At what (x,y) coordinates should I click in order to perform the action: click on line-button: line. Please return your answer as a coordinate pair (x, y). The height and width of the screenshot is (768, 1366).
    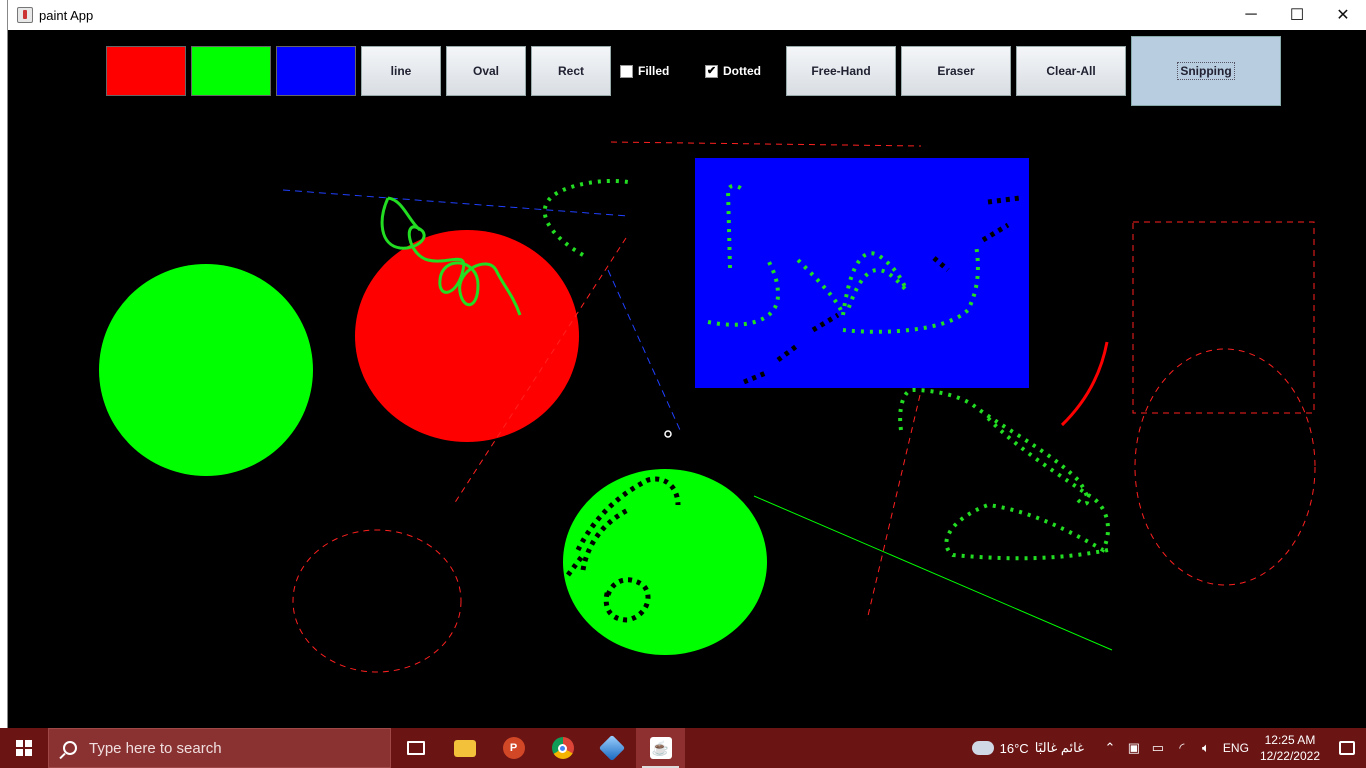
    Looking at the image, I should click on (401, 71).